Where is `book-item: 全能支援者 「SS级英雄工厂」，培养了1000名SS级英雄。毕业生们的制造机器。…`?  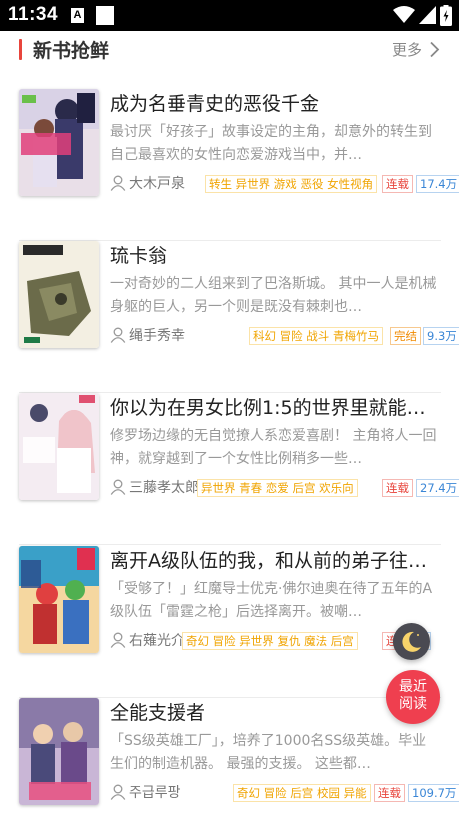 book-item: 全能支援者 「SS级英雄工厂」，培养了1000名SS级英雄。毕业生们的制造机器。… is located at coordinates (239, 757).